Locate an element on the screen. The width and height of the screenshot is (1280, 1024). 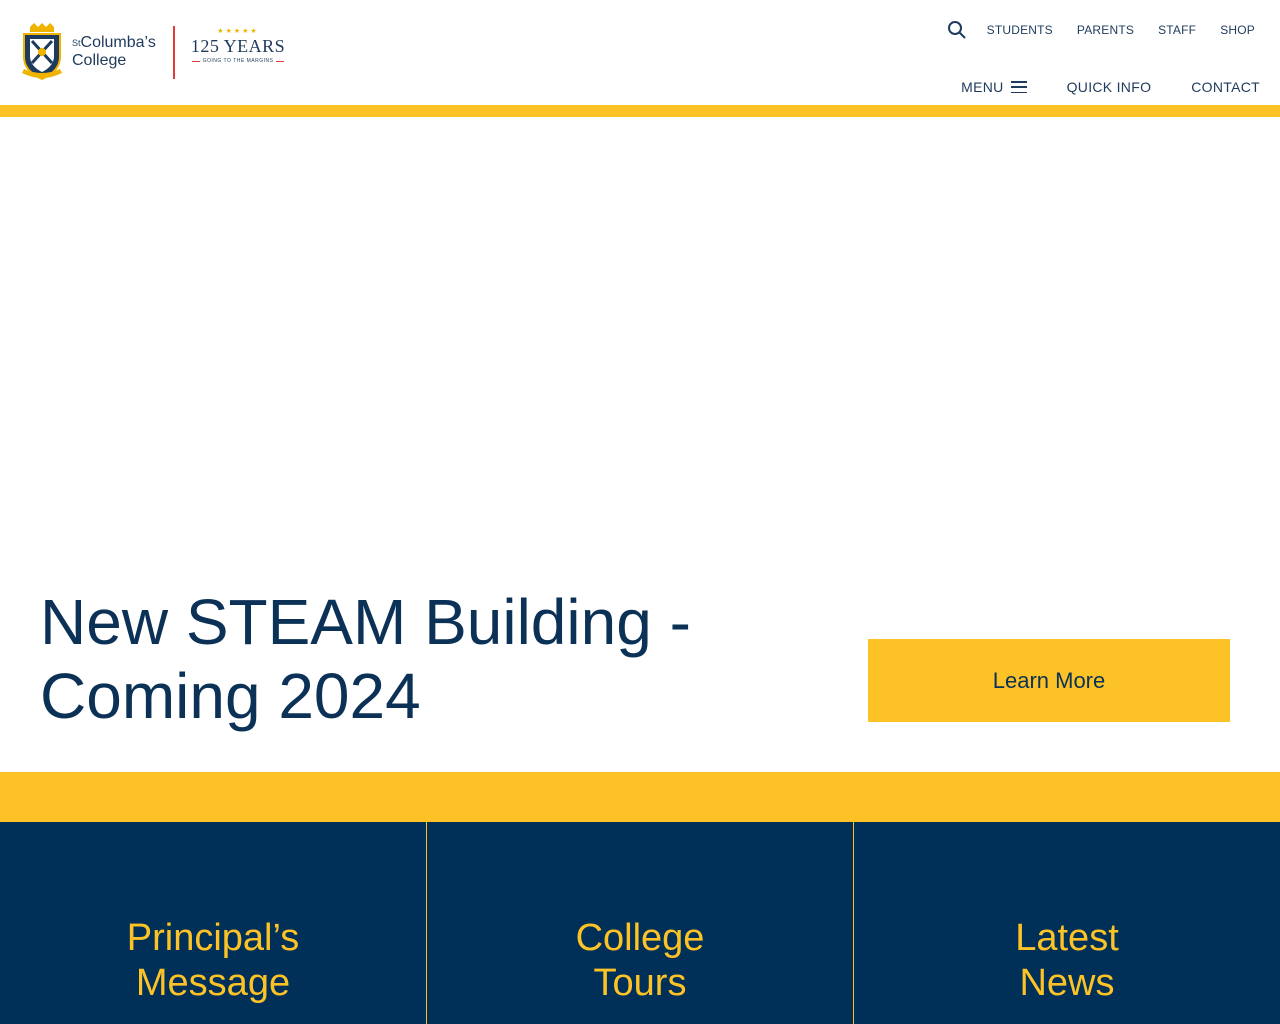
hero-title: New STEAM Building - Coming 2024 is located at coordinates (420, 659).